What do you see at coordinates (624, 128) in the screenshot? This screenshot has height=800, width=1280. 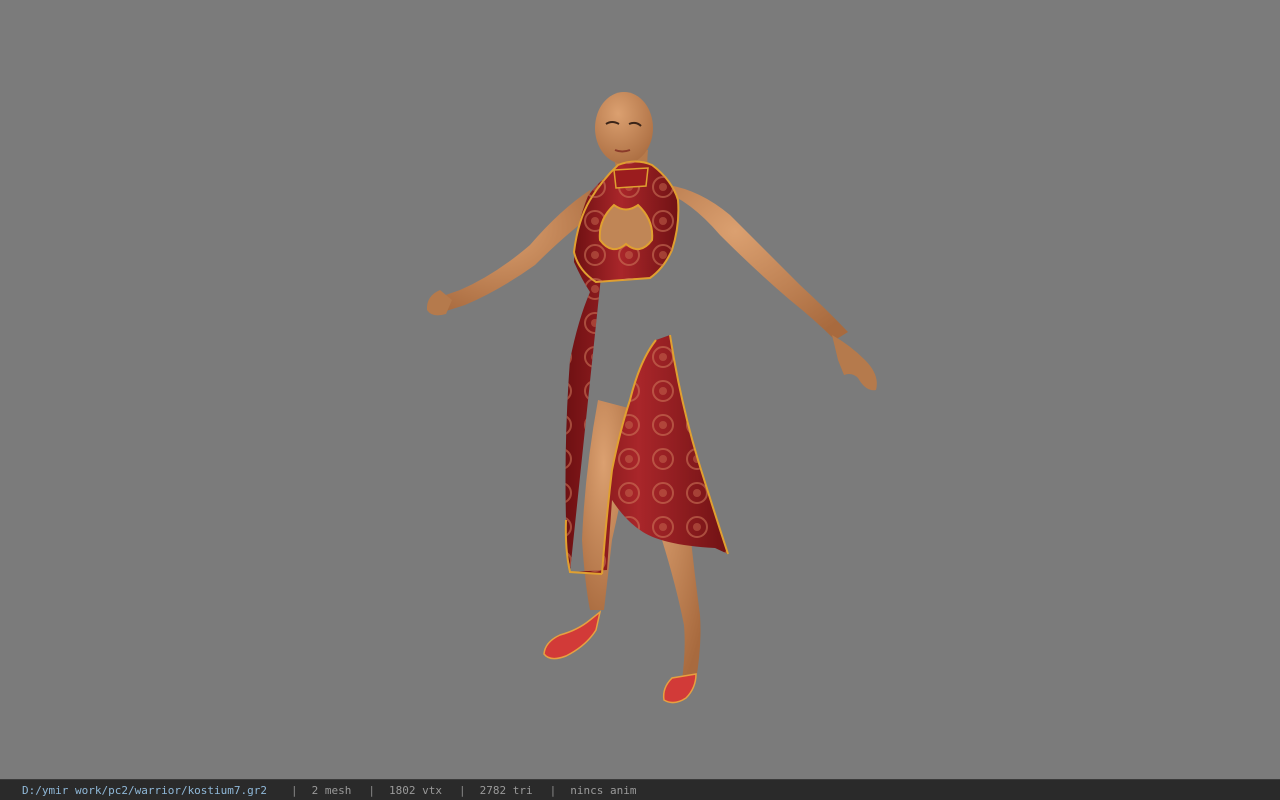 I see `head` at bounding box center [624, 128].